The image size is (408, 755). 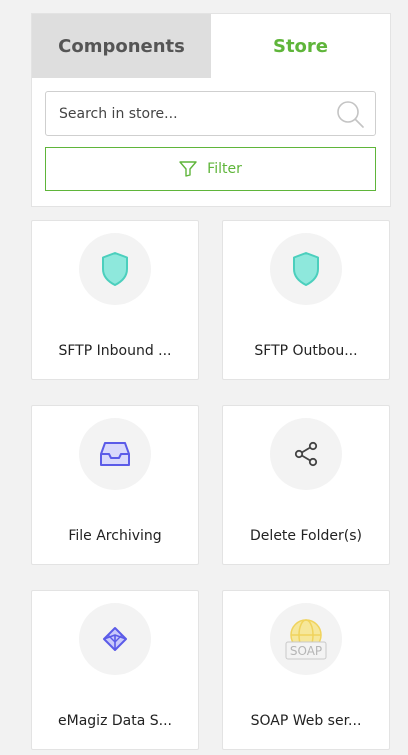 I want to click on filter-icon, so click(x=188, y=169).